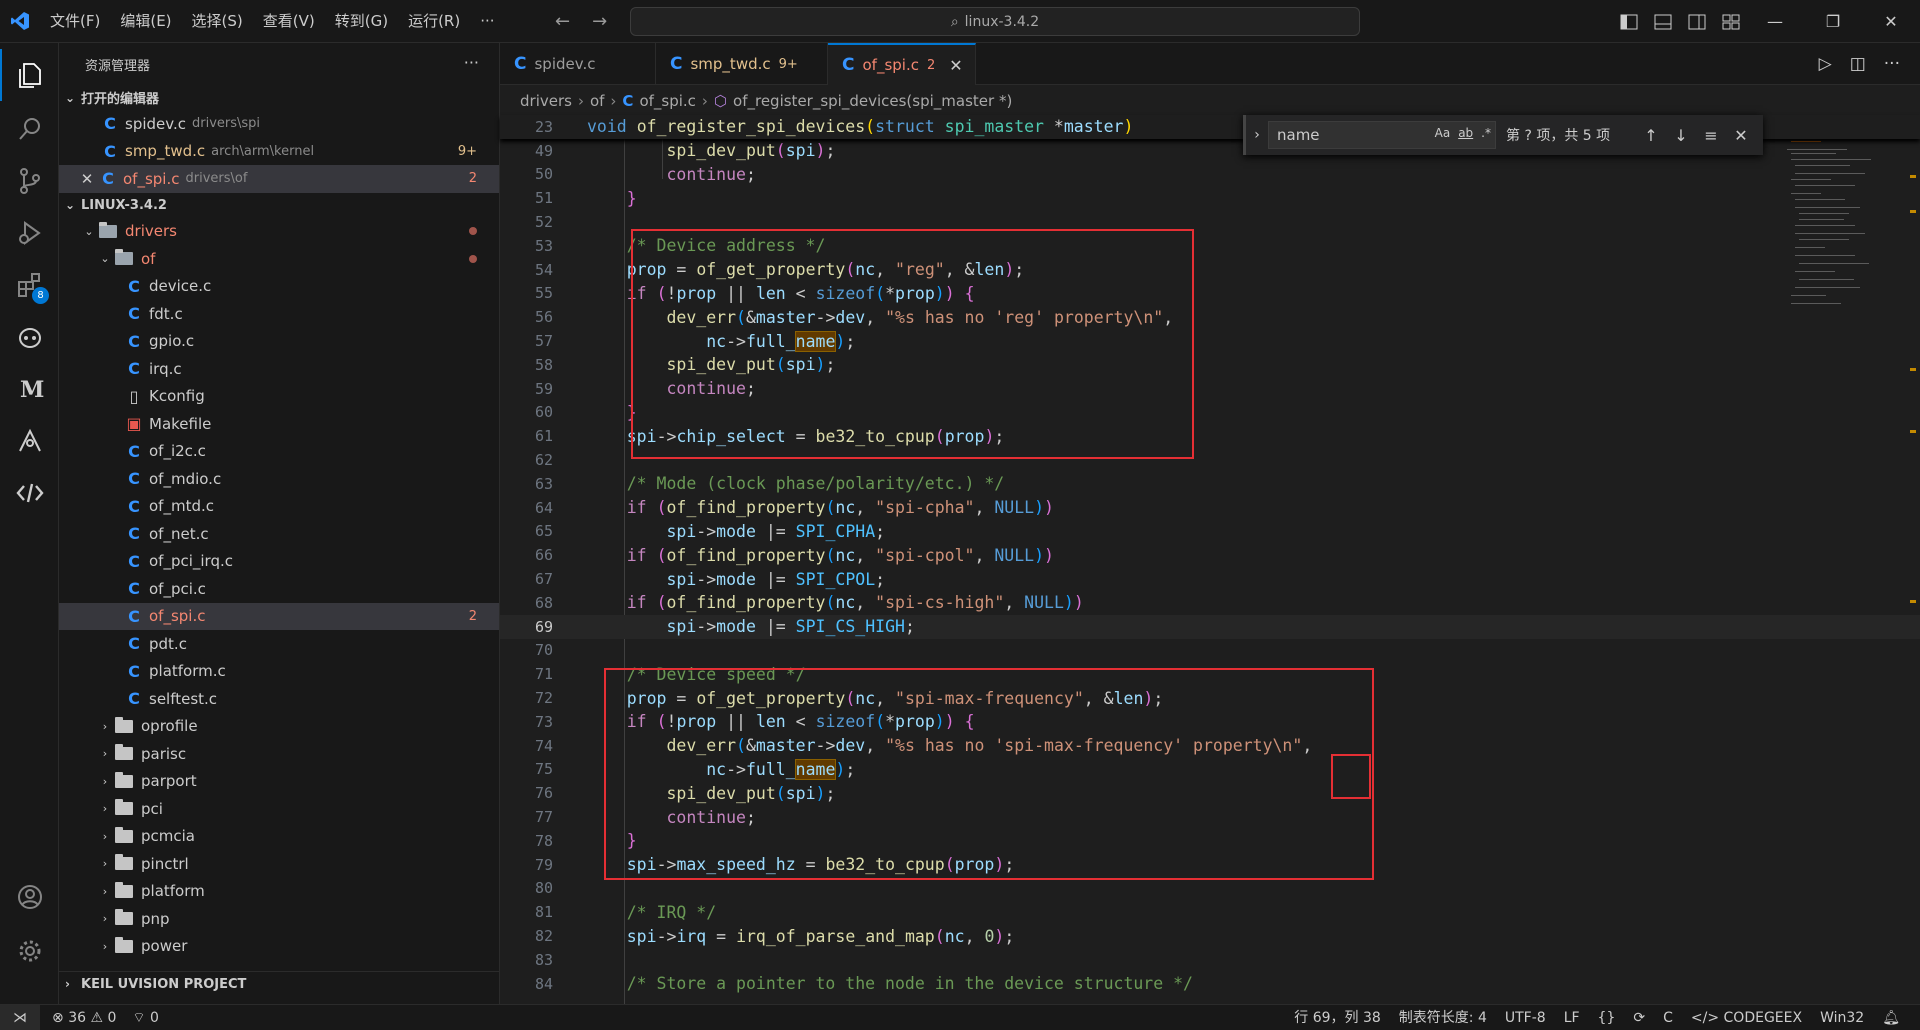 The height and width of the screenshot is (1030, 1920). Describe the element at coordinates (29, 129) in the screenshot. I see `search-icon` at that location.